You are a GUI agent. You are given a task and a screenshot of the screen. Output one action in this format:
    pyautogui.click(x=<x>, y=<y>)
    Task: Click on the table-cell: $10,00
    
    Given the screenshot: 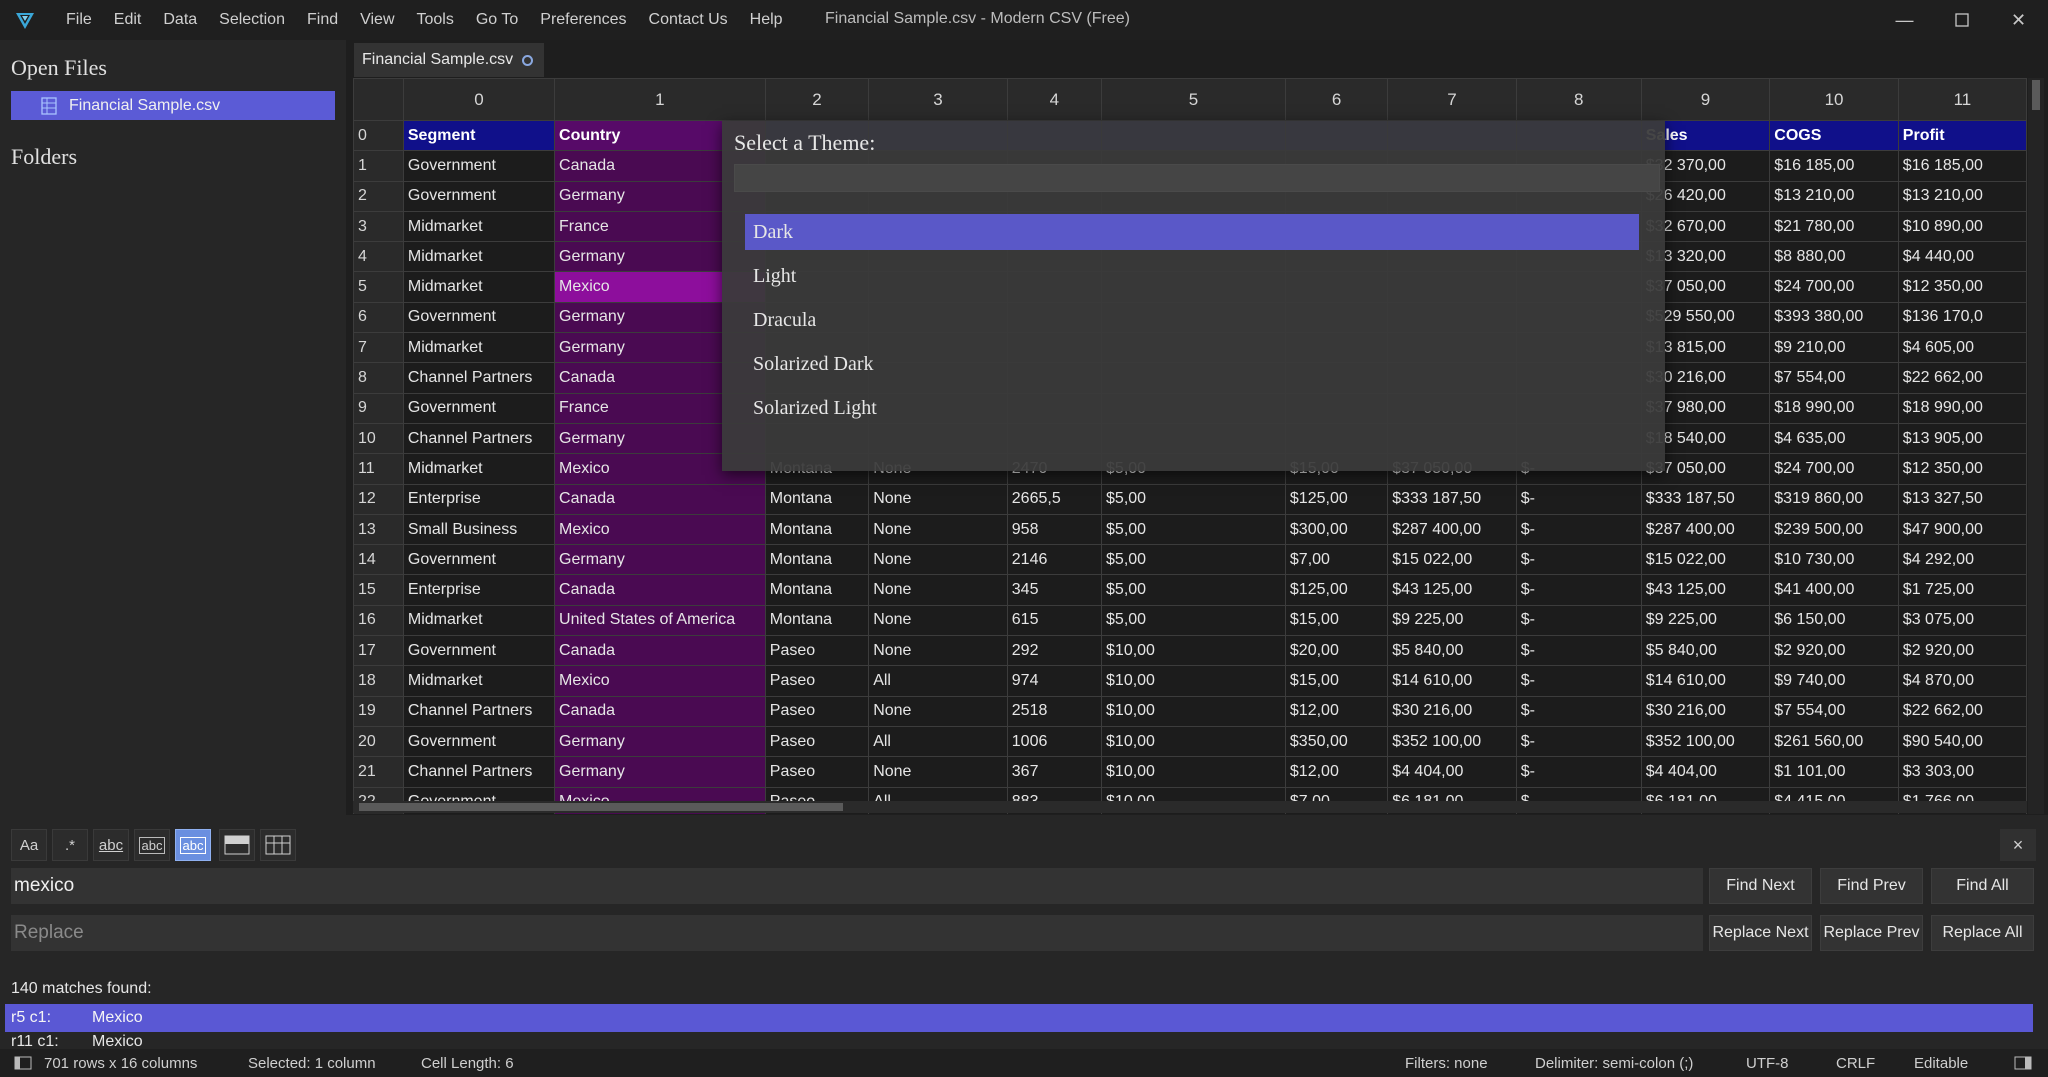 What is the action you would take?
    pyautogui.click(x=1193, y=651)
    